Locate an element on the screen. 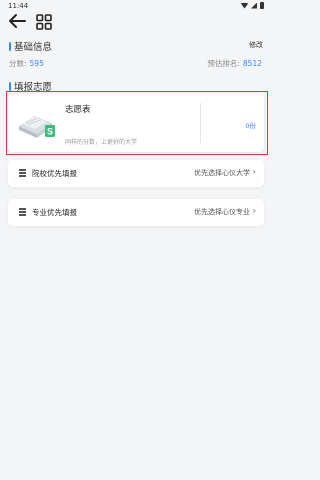 The image size is (320, 480). divider is located at coordinates (200, 123).